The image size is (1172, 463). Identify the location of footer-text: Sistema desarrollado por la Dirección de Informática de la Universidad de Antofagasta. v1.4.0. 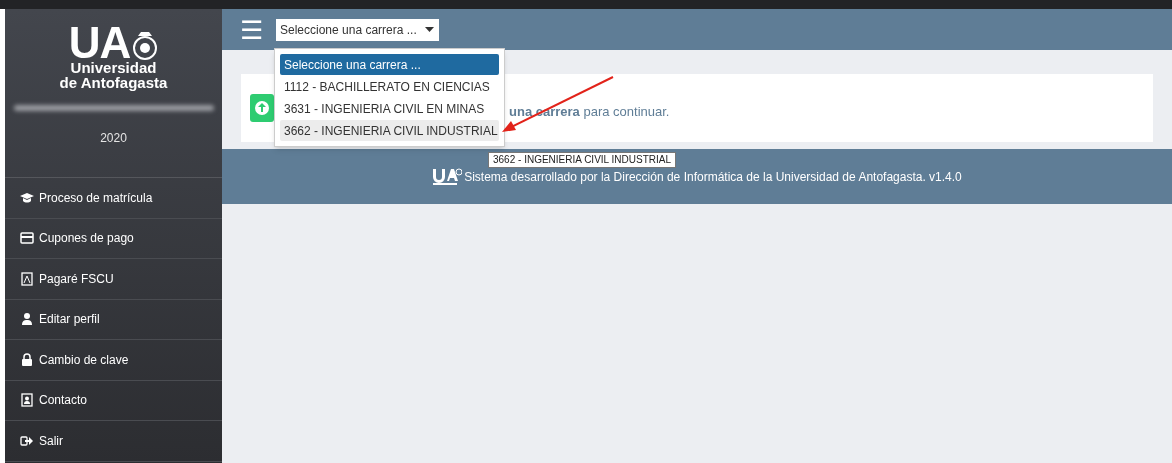
(713, 177).